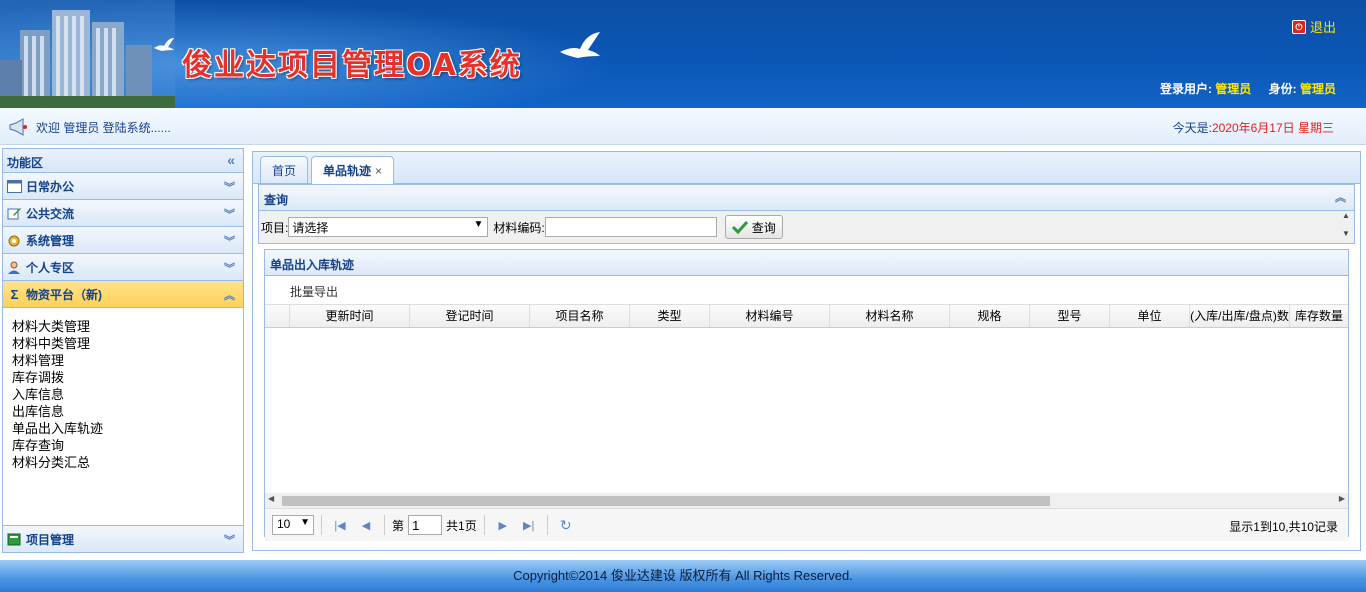 The height and width of the screenshot is (592, 1366). I want to click on menu-item-material-management: 材料管理, so click(123, 360).